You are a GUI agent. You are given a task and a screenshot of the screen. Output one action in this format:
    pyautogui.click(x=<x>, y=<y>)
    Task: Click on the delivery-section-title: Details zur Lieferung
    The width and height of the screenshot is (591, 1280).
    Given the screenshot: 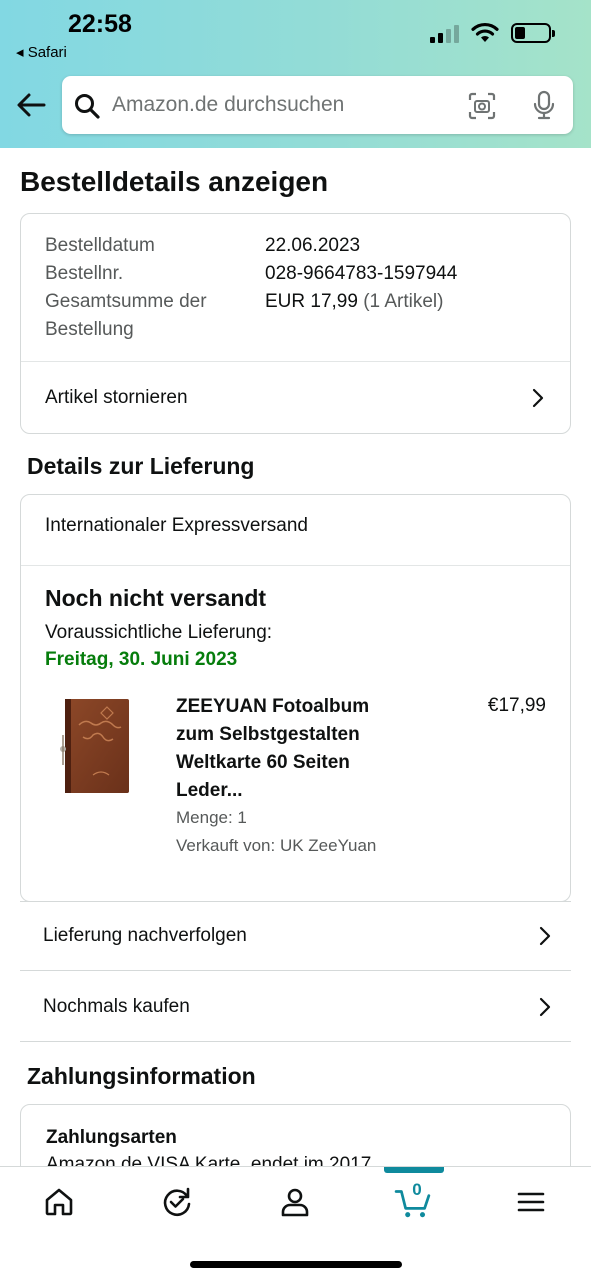 What is the action you would take?
    pyautogui.click(x=141, y=466)
    